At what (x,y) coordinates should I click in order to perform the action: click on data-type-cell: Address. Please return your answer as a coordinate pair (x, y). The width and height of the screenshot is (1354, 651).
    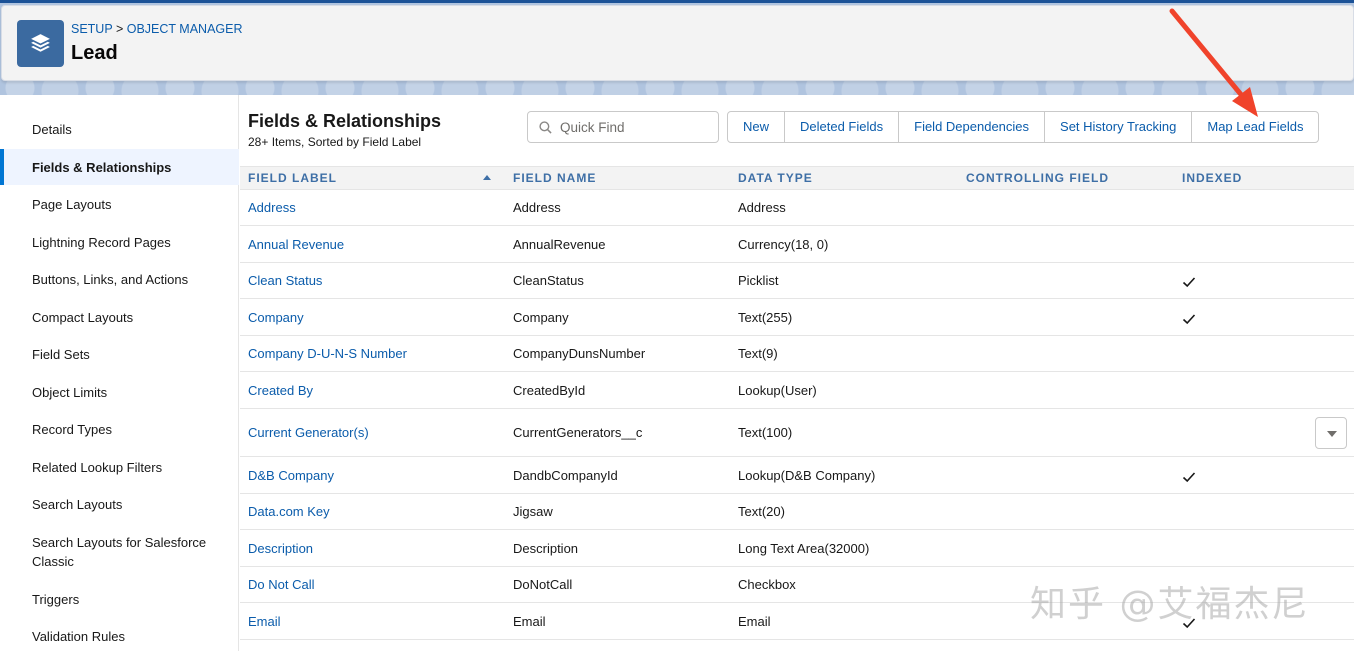
    Looking at the image, I should click on (762, 207).